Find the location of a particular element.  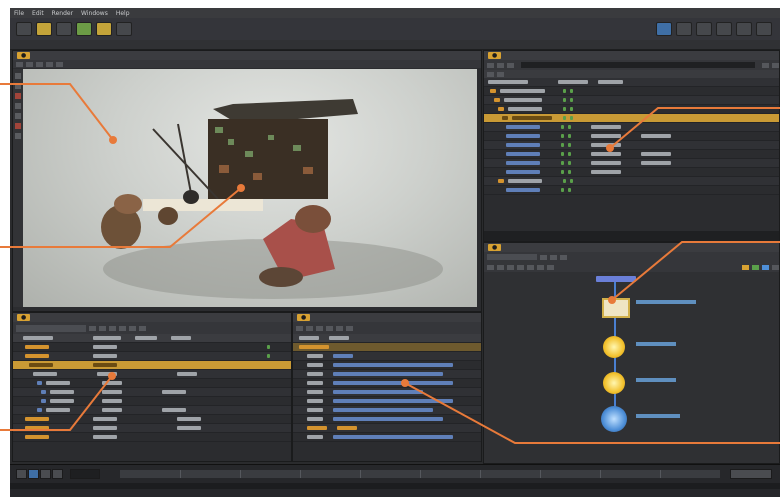

sub-toolbar is located at coordinates (395, 45).